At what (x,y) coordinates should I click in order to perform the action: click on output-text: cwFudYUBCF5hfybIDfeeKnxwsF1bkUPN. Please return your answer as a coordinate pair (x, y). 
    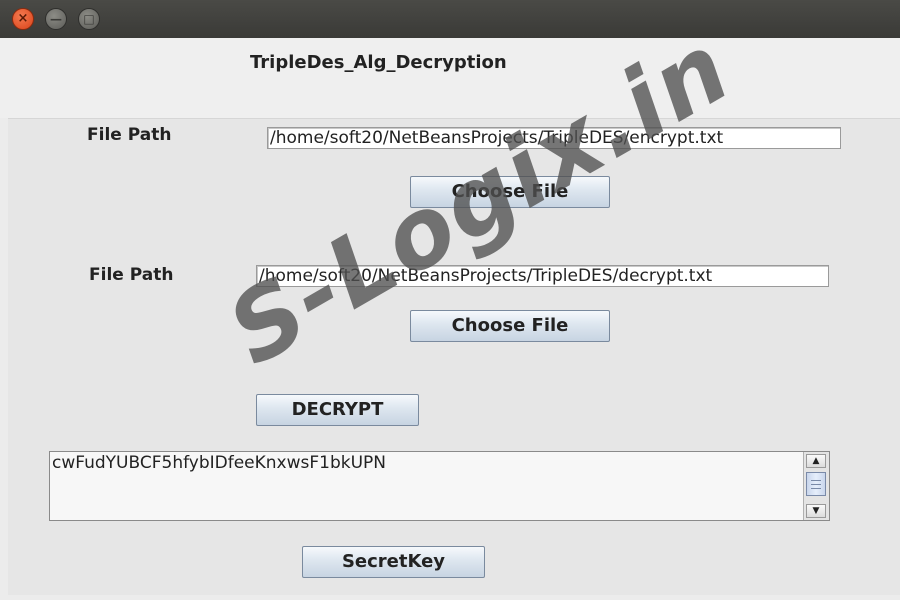
    Looking at the image, I should click on (219, 463).